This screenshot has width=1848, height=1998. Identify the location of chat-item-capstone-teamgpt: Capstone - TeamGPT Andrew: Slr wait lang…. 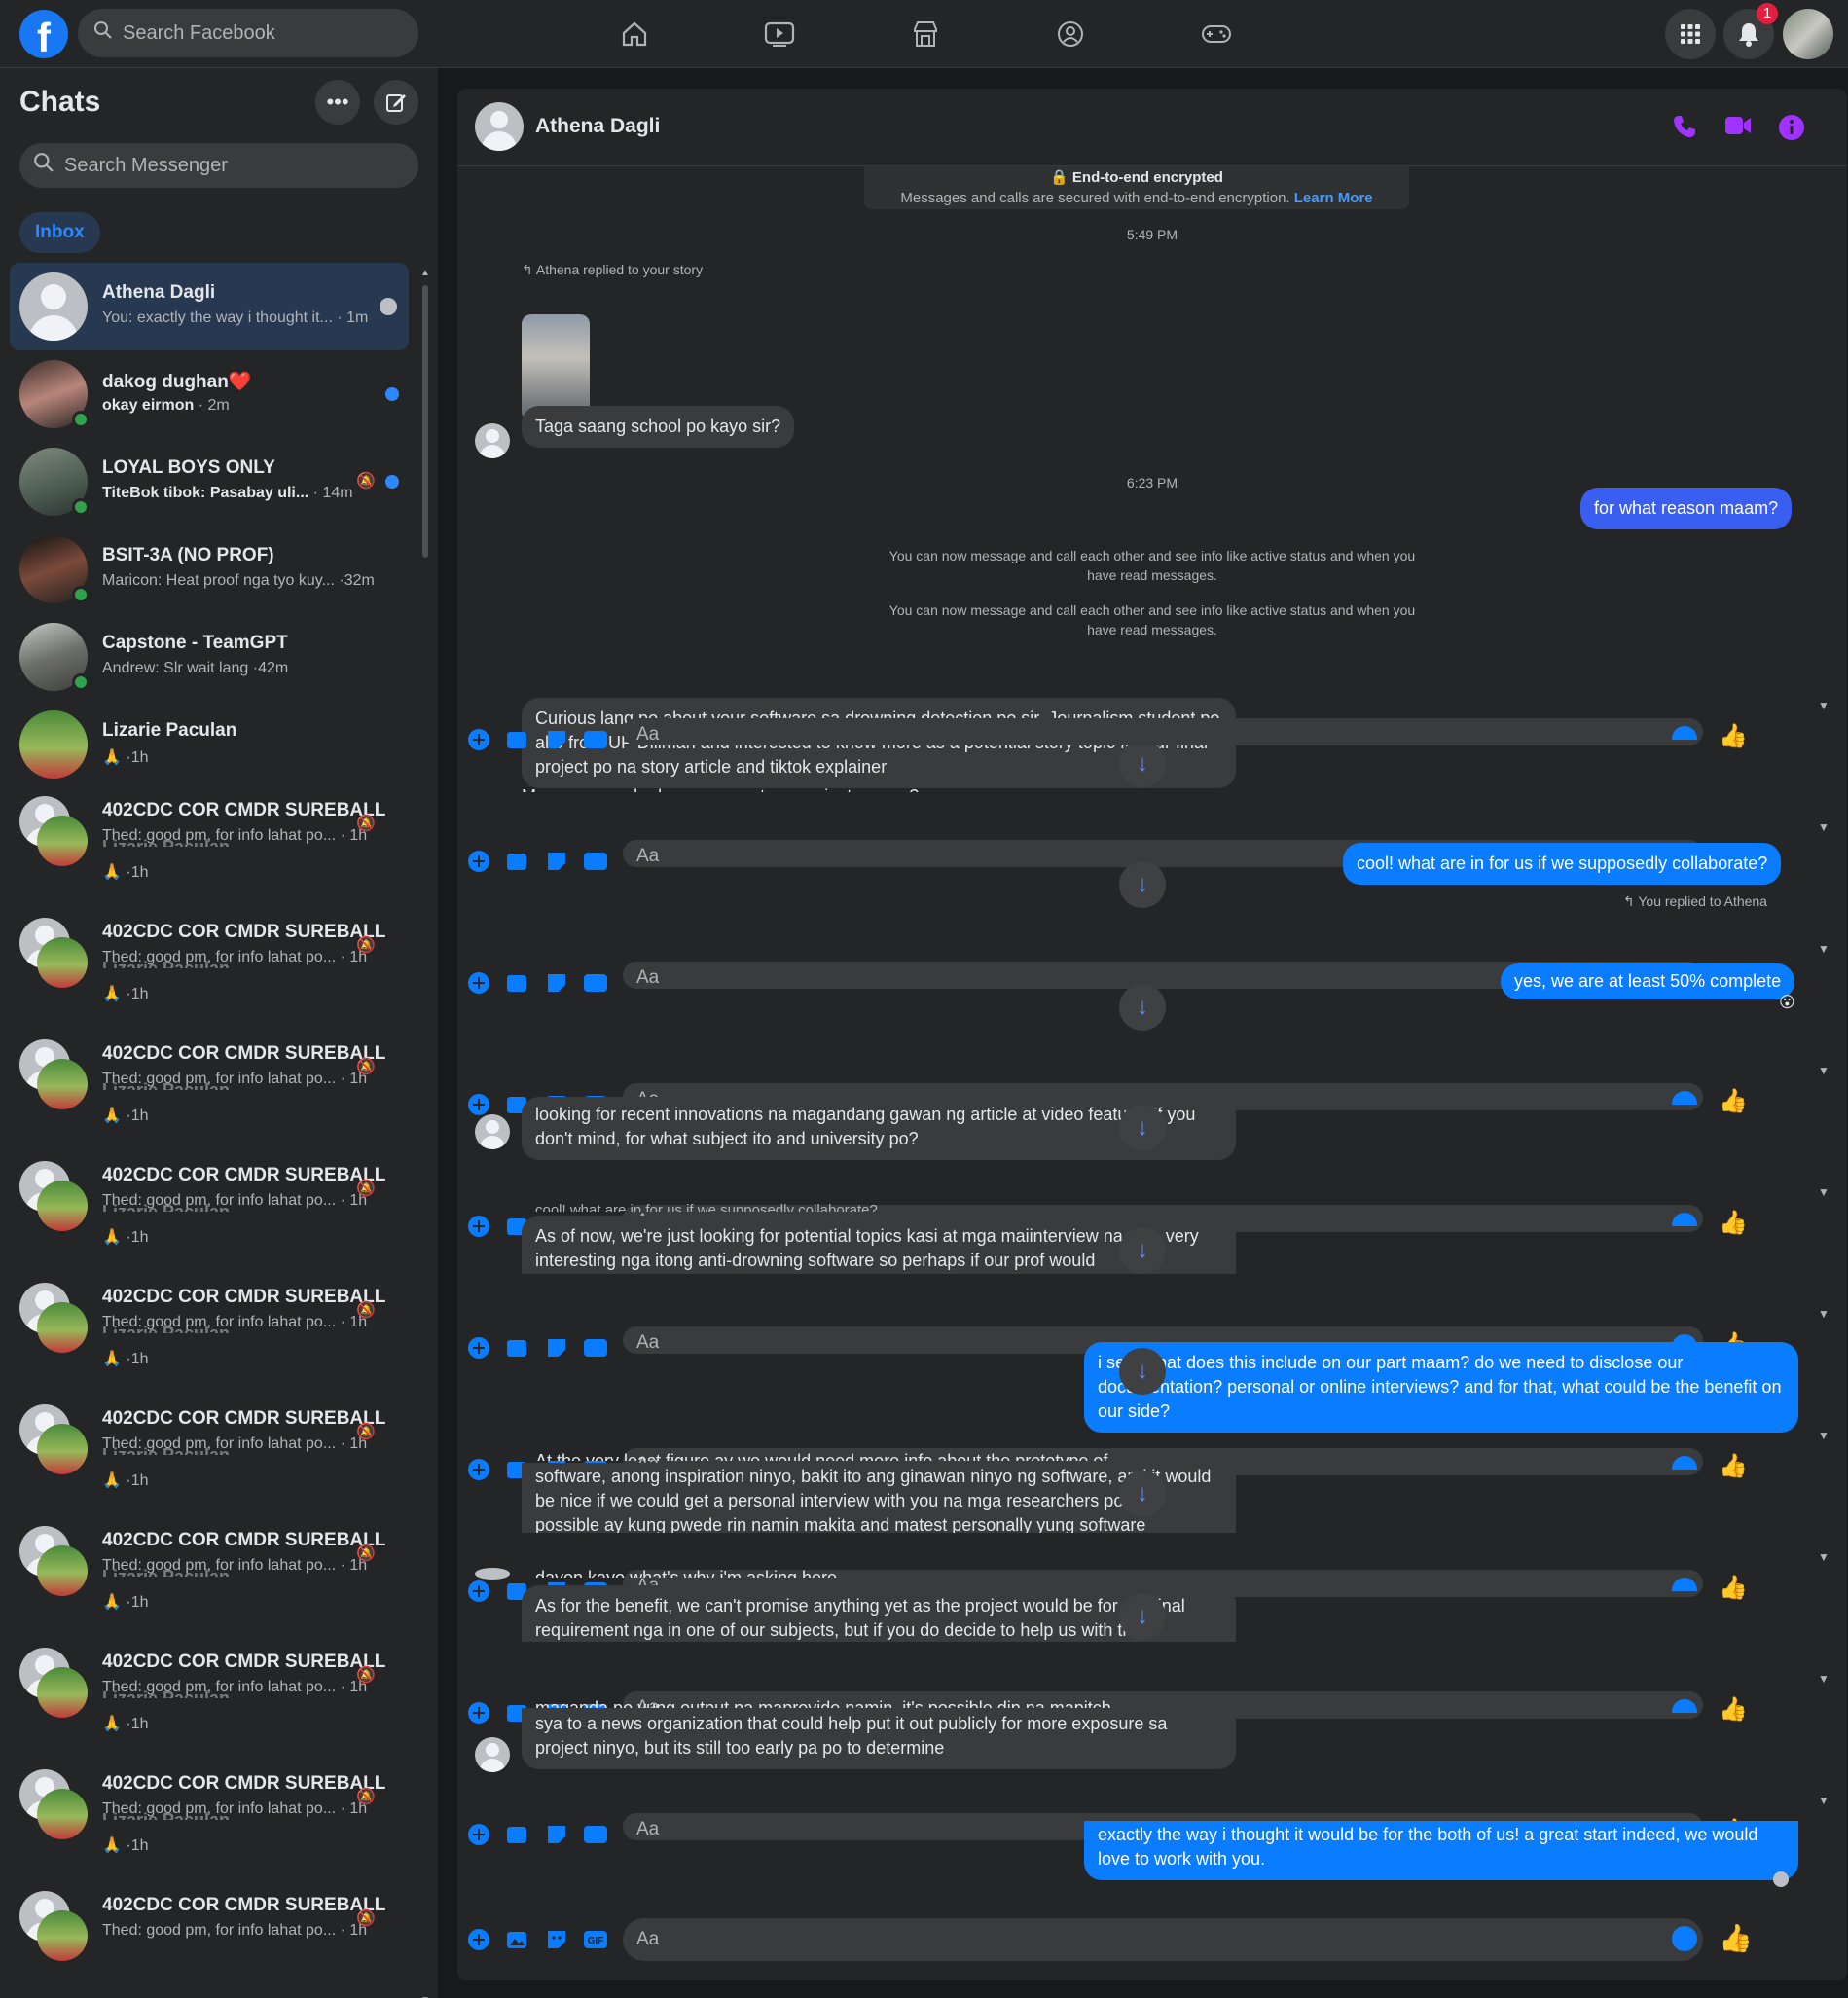
(209, 657).